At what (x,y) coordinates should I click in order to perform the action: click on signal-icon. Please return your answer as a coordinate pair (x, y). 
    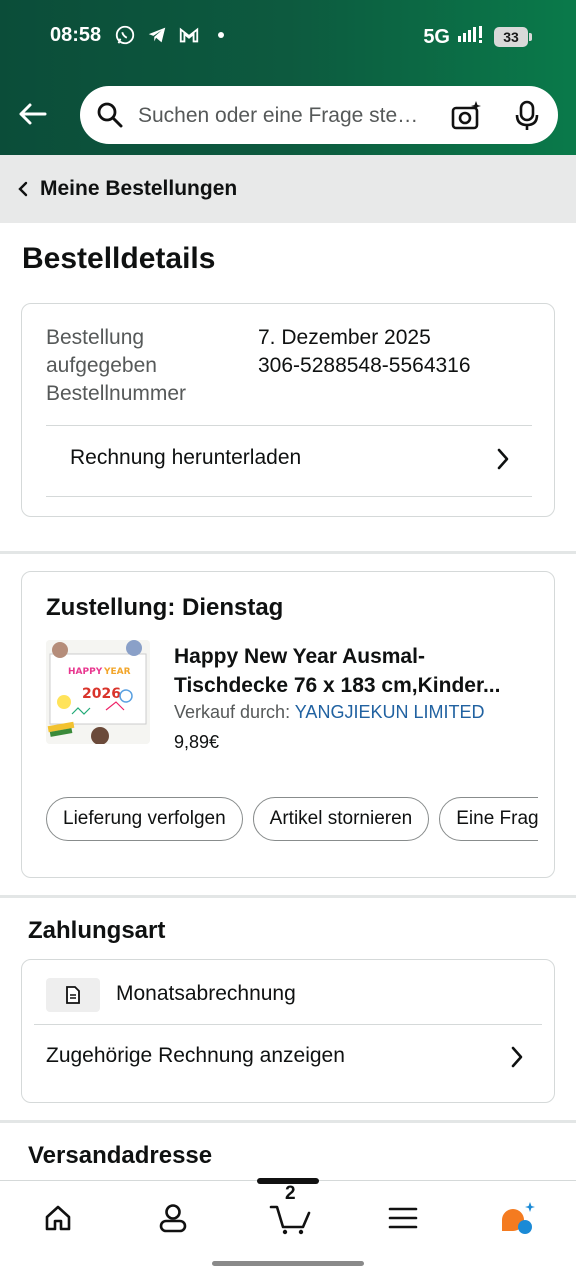
    Looking at the image, I should click on (472, 37).